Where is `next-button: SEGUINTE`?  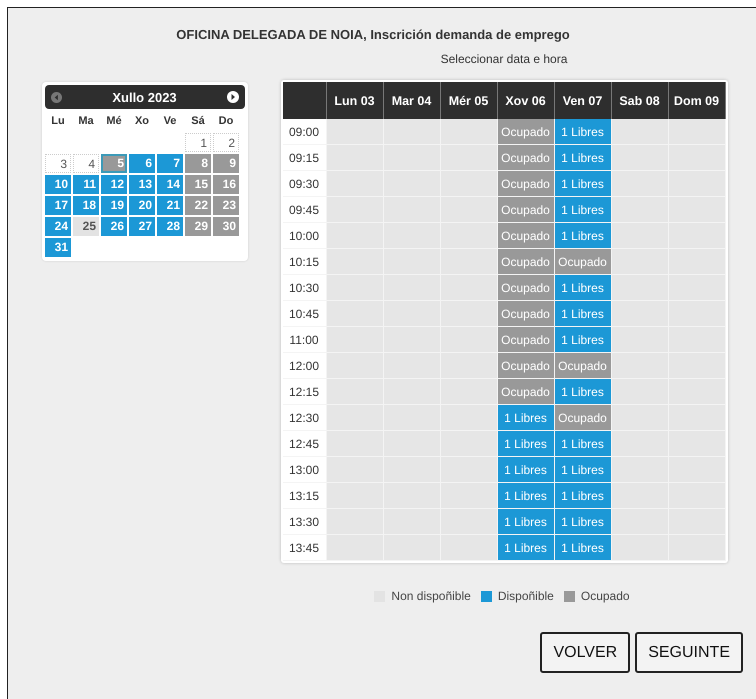
next-button: SEGUINTE is located at coordinates (689, 652).